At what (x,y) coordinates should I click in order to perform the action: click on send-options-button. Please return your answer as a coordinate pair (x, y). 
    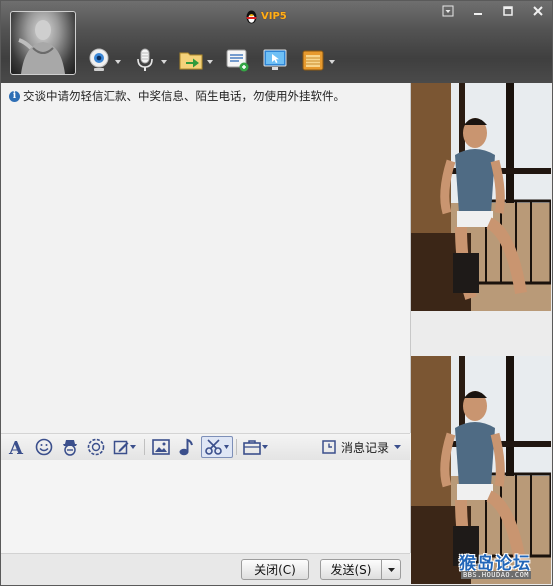
    Looking at the image, I should click on (391, 569).